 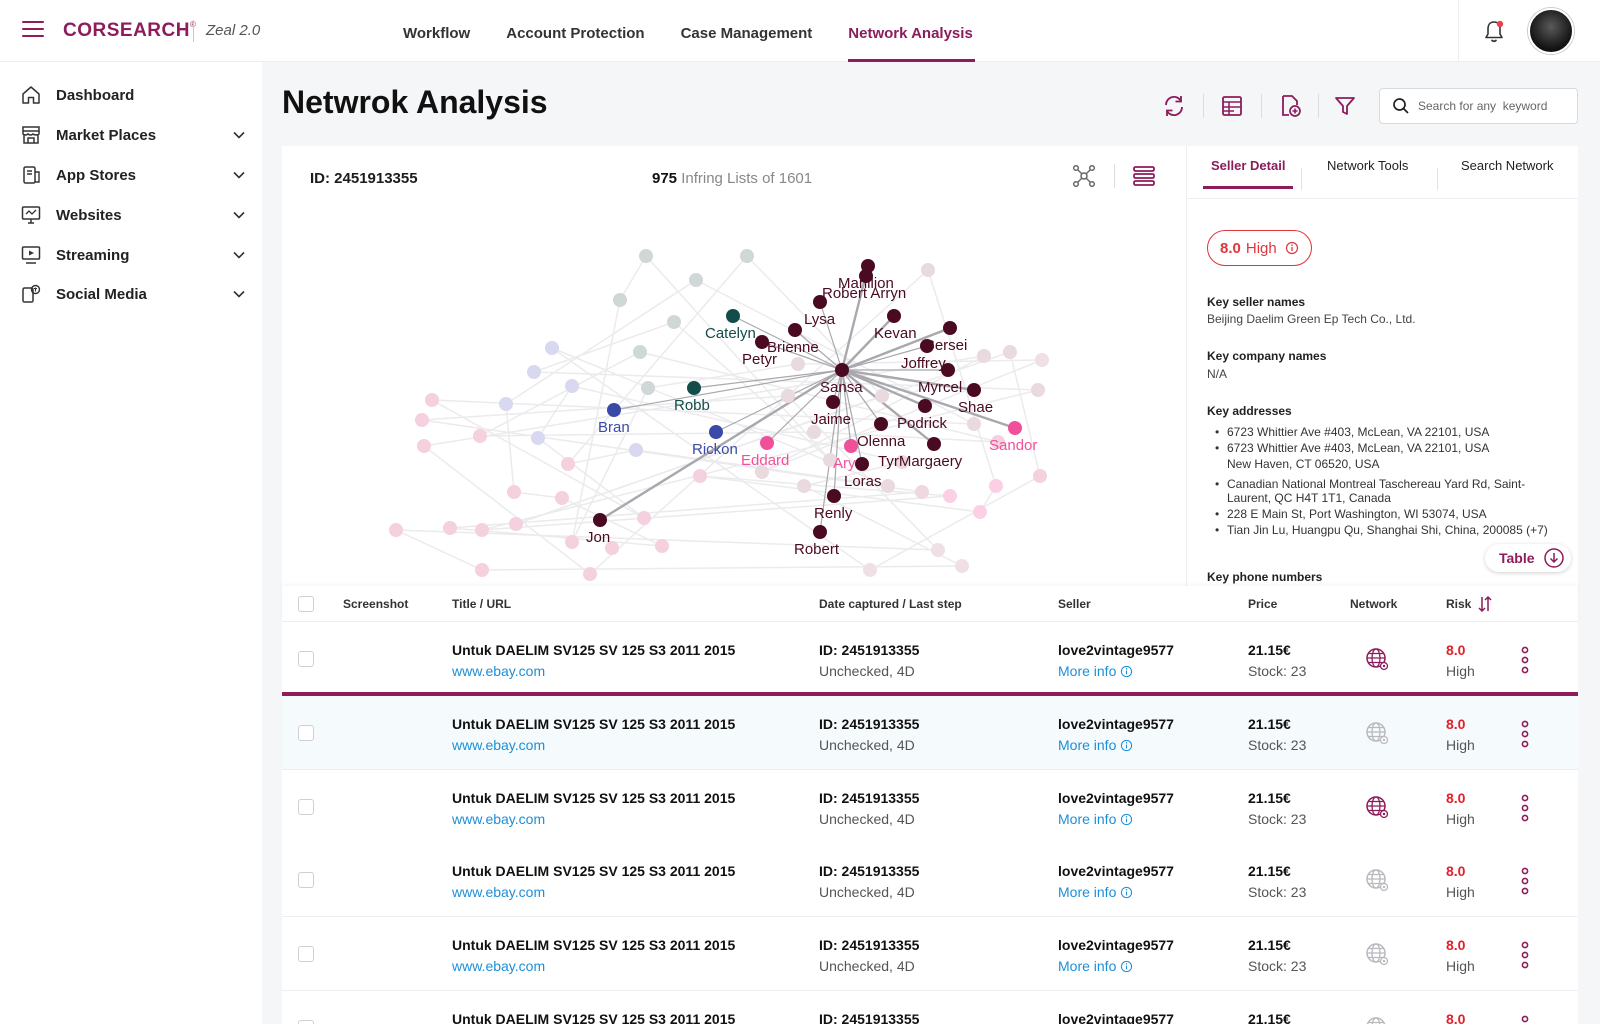 I want to click on tab-search-network: Search Network, so click(x=1507, y=166).